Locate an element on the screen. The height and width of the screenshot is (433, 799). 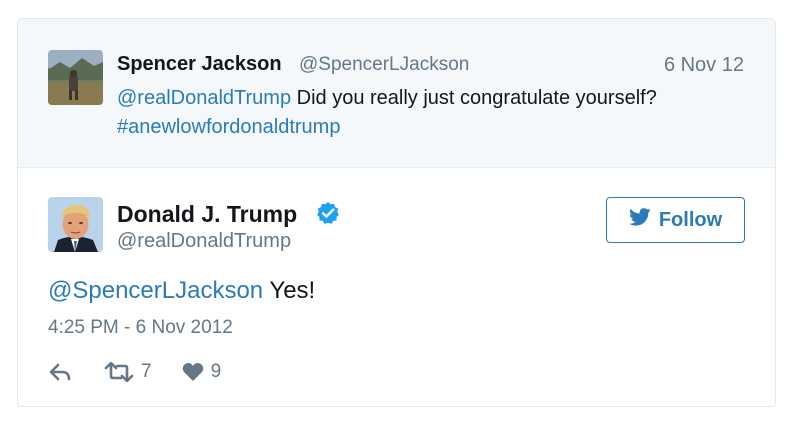
spencer-jackson-avatar is located at coordinates (75, 77).